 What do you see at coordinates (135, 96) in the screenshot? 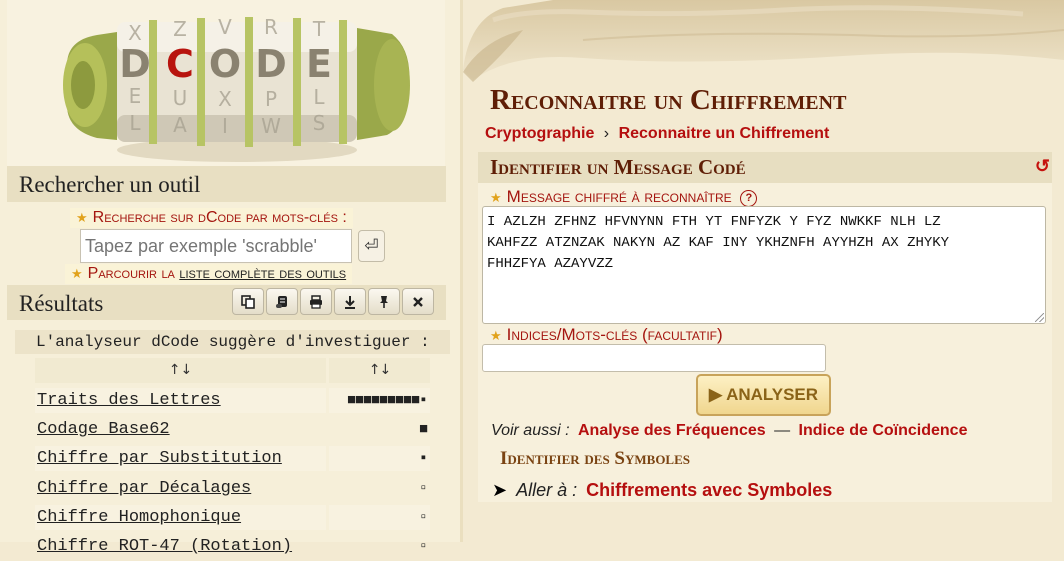
I see `svg-text: E` at bounding box center [135, 96].